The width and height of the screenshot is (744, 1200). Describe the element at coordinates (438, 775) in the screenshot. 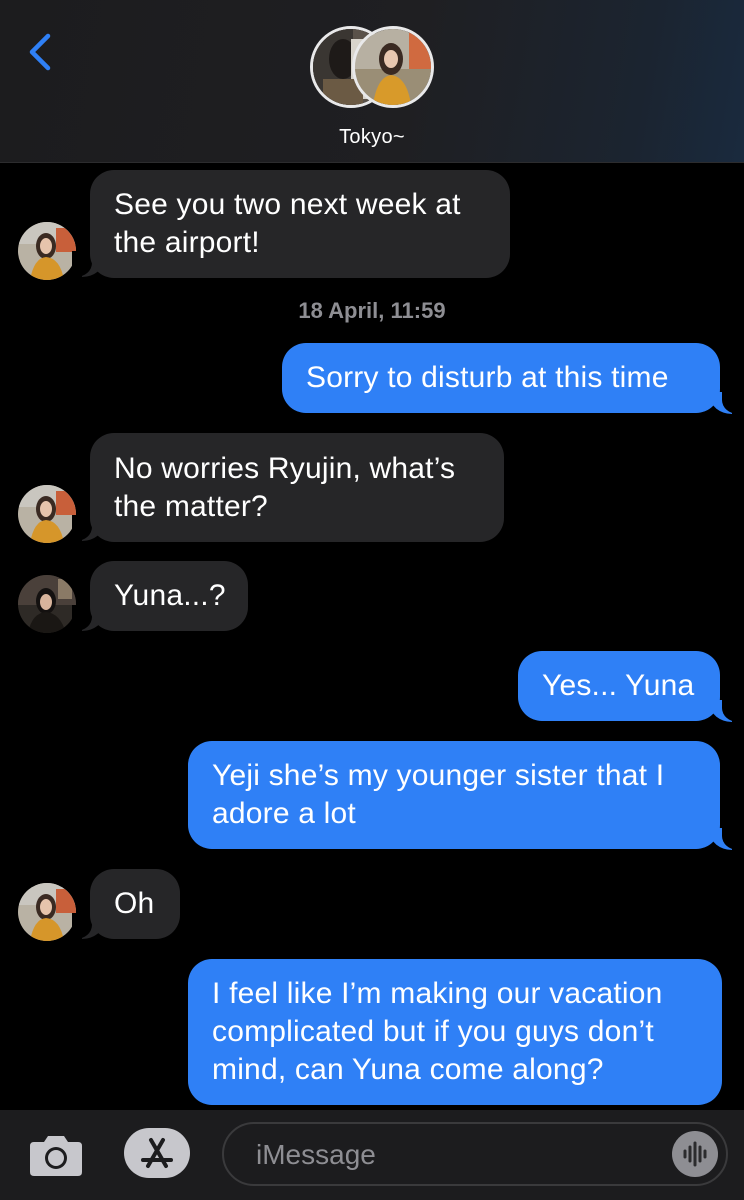

I see `message-line: Yeji she’s my younger sister that I` at that location.